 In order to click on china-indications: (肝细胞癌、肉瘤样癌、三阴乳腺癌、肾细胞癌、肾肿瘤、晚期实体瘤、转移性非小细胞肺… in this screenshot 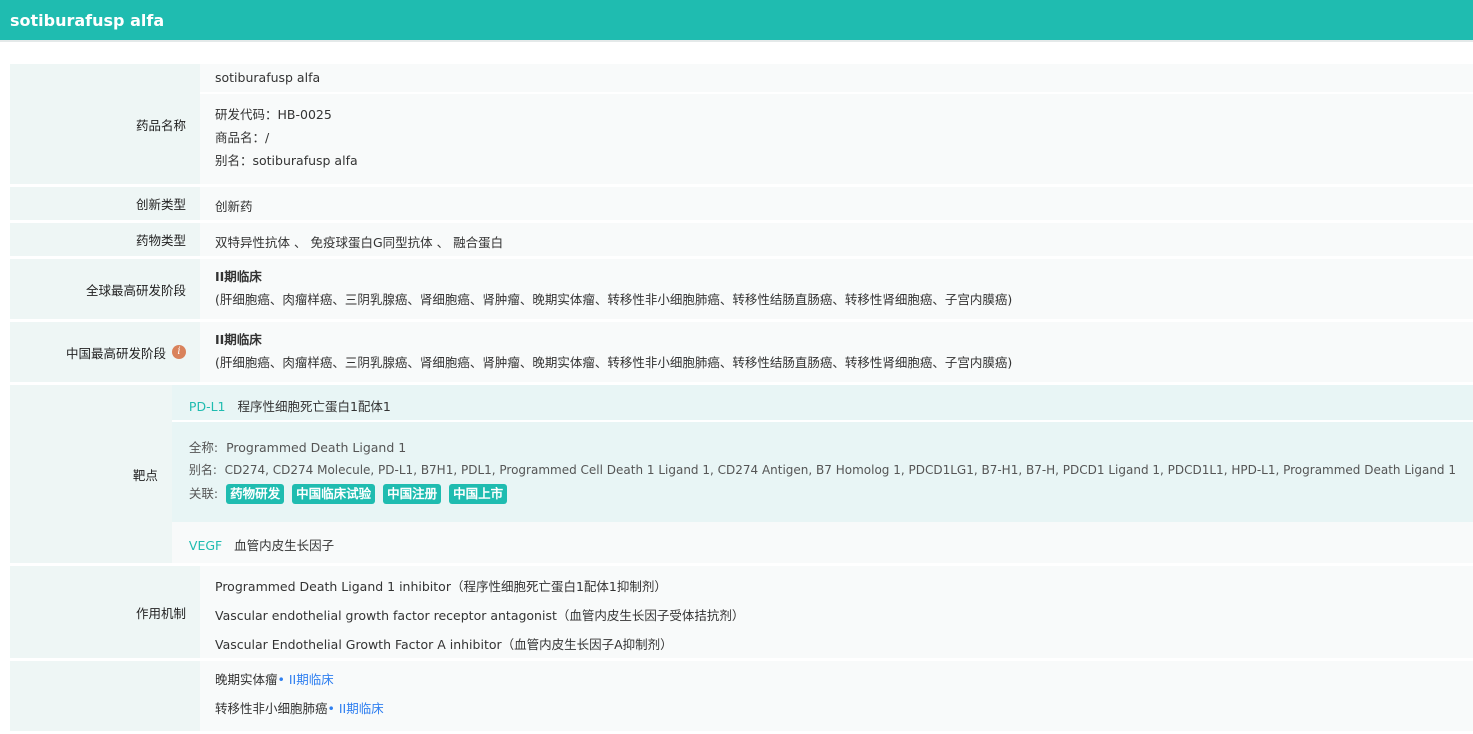, I will do `click(614, 362)`.